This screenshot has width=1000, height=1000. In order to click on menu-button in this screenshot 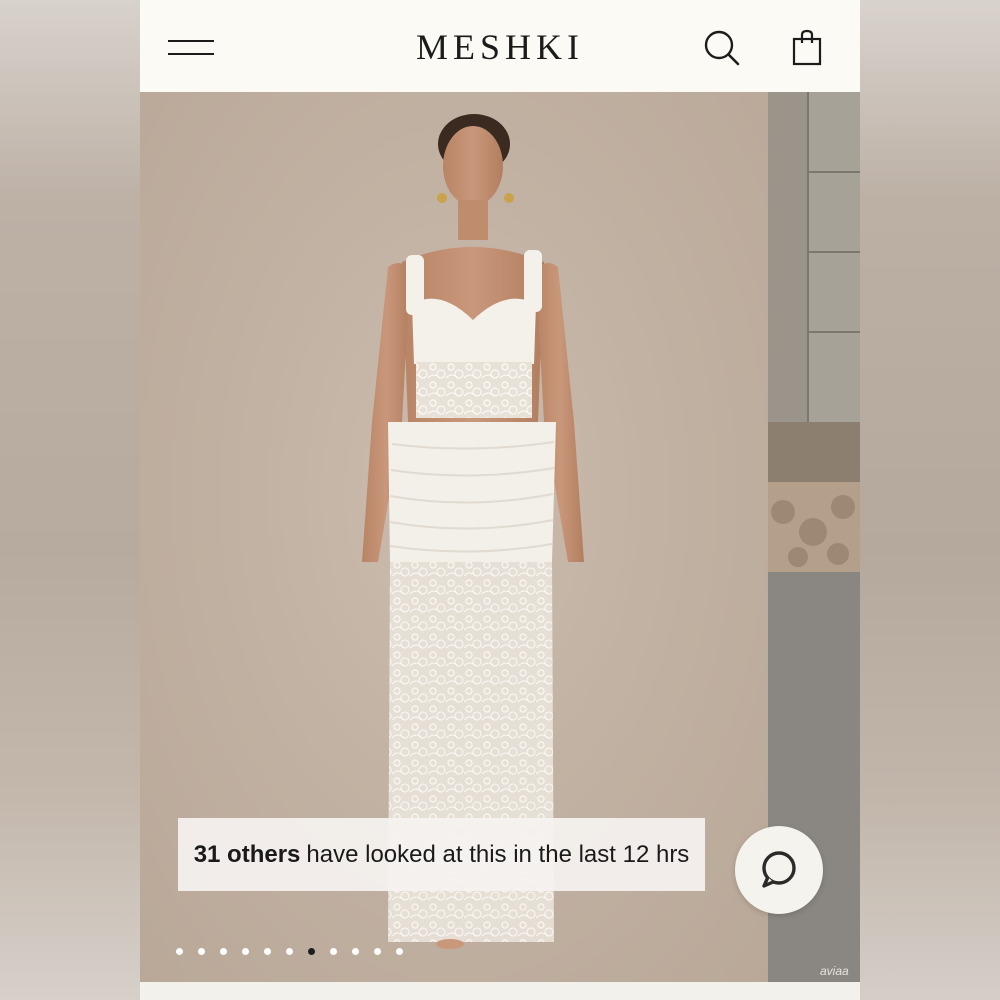, I will do `click(191, 48)`.